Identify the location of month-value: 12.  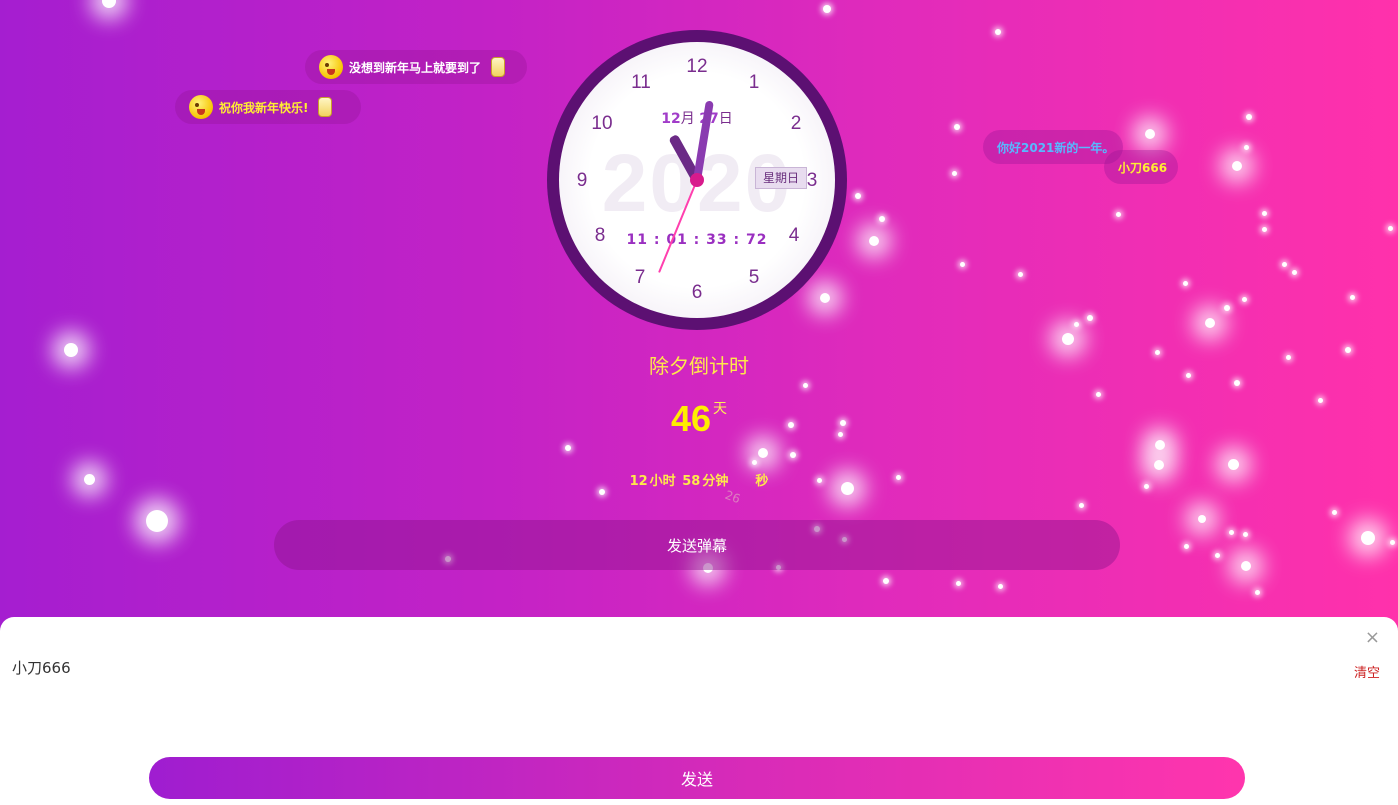
(671, 119).